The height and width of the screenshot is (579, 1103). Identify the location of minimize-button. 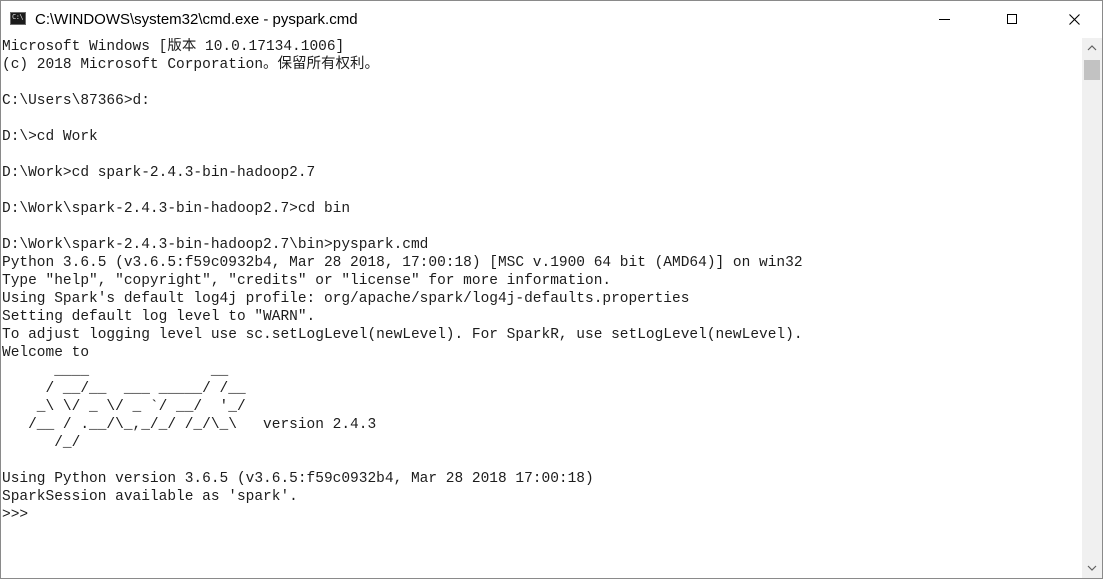
(944, 19).